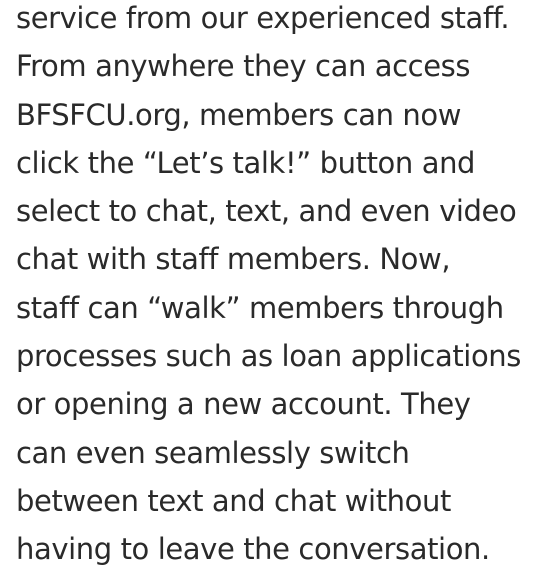 This screenshot has width=553, height=574. I want to click on paragraph-line: select to chat, text, and even video, so click(266, 211).